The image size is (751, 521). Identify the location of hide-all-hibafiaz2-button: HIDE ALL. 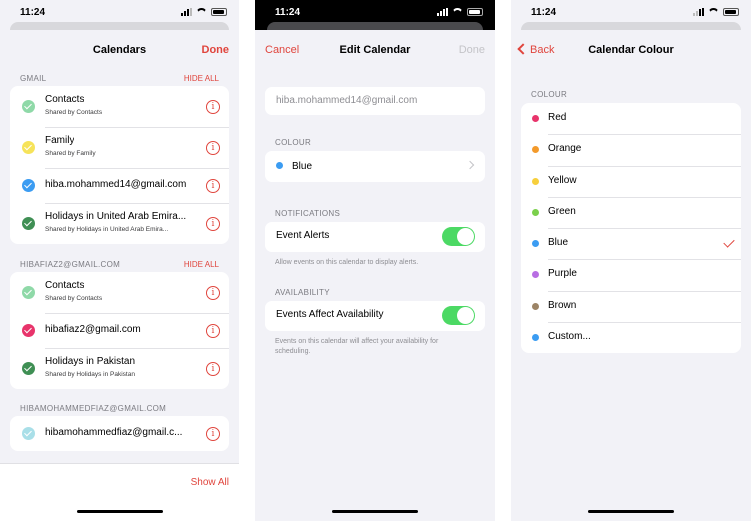
(201, 264).